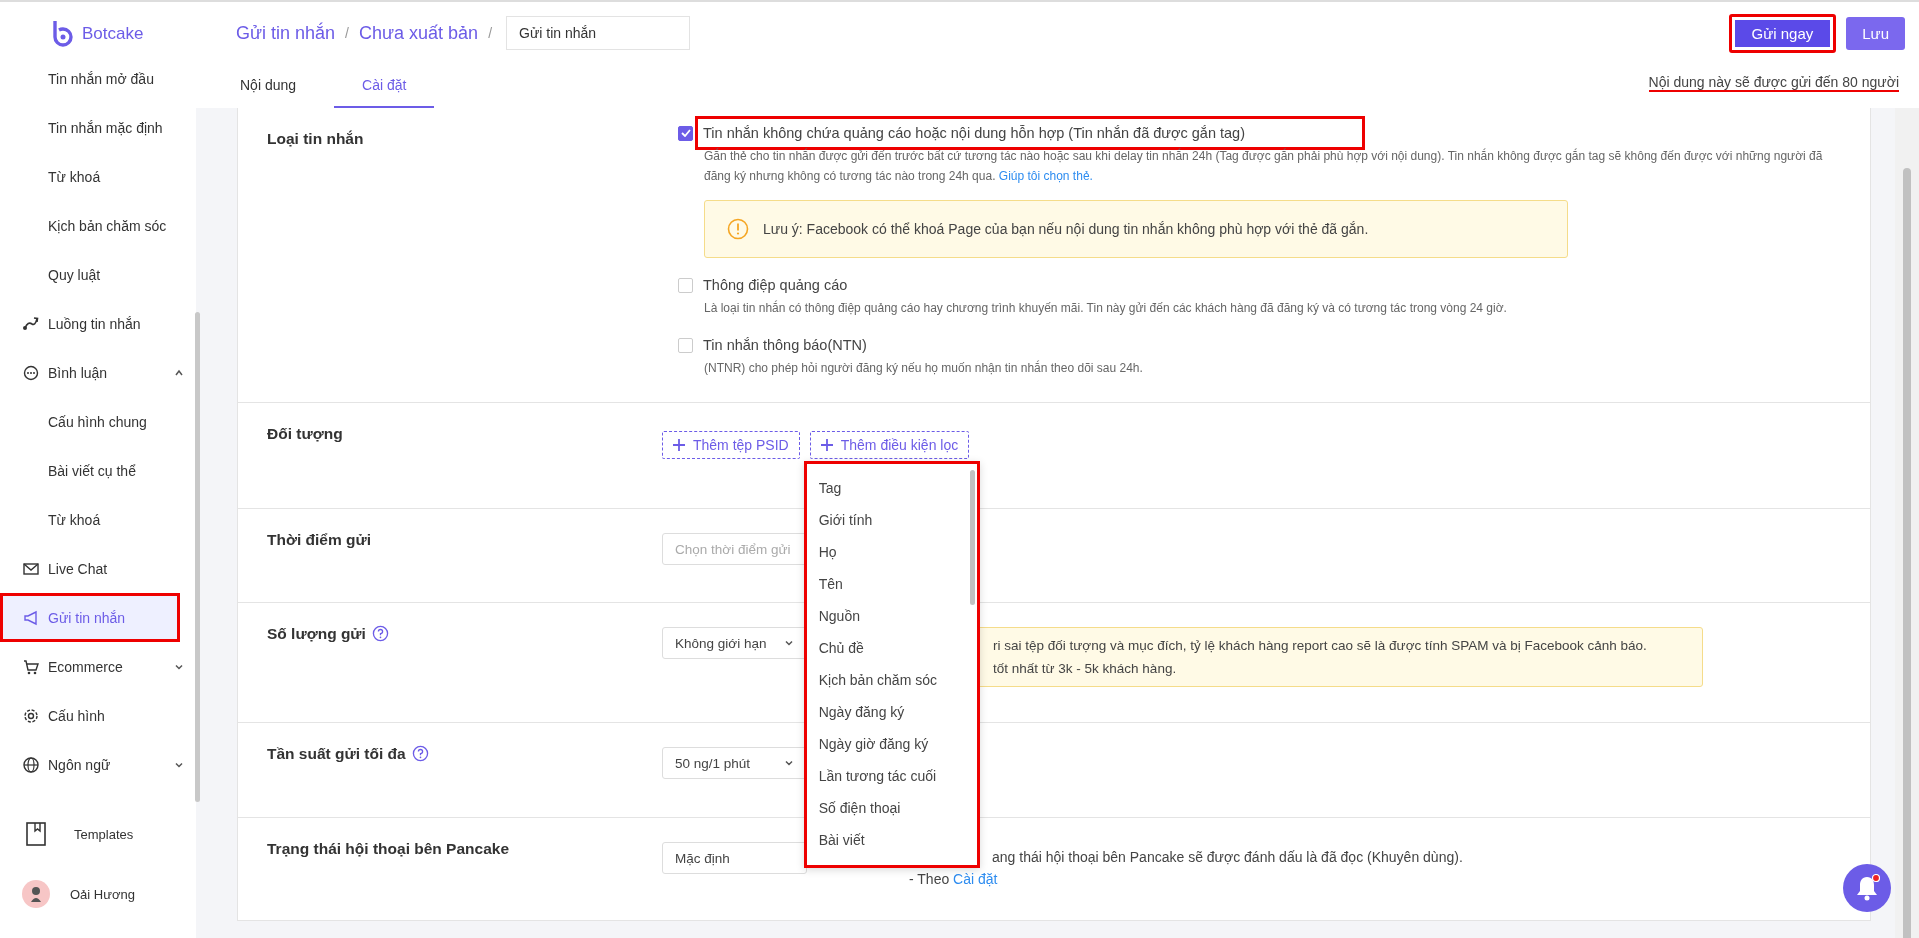 The width and height of the screenshot is (1919, 938). I want to click on section-label: Đối tượng, so click(305, 434).